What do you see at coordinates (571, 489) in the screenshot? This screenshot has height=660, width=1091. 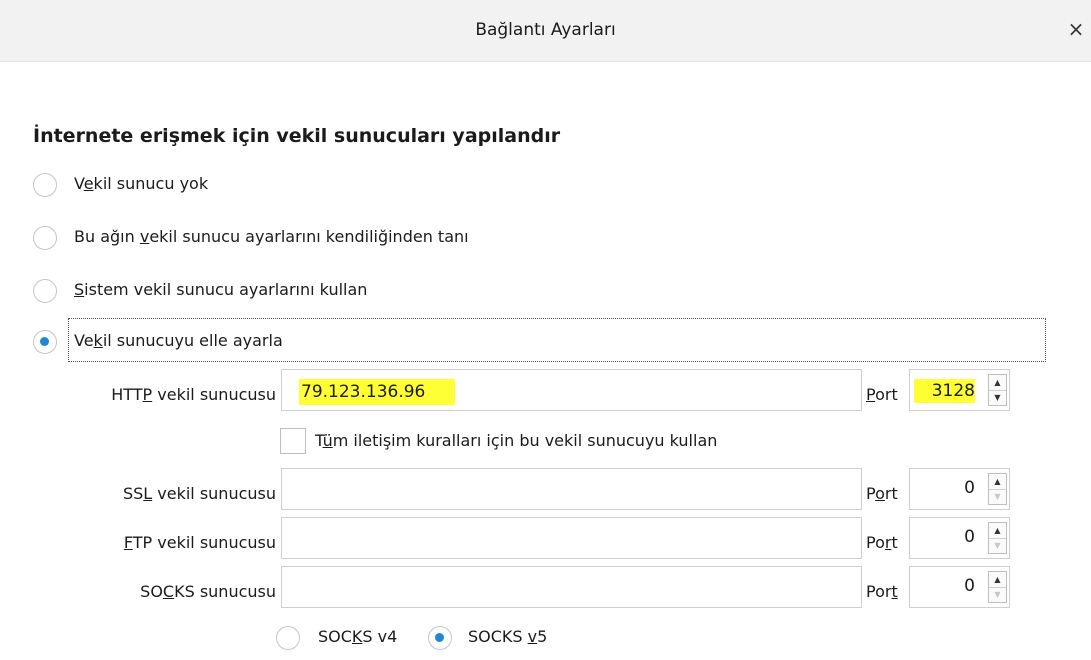 I see `ssl-proxy-input` at bounding box center [571, 489].